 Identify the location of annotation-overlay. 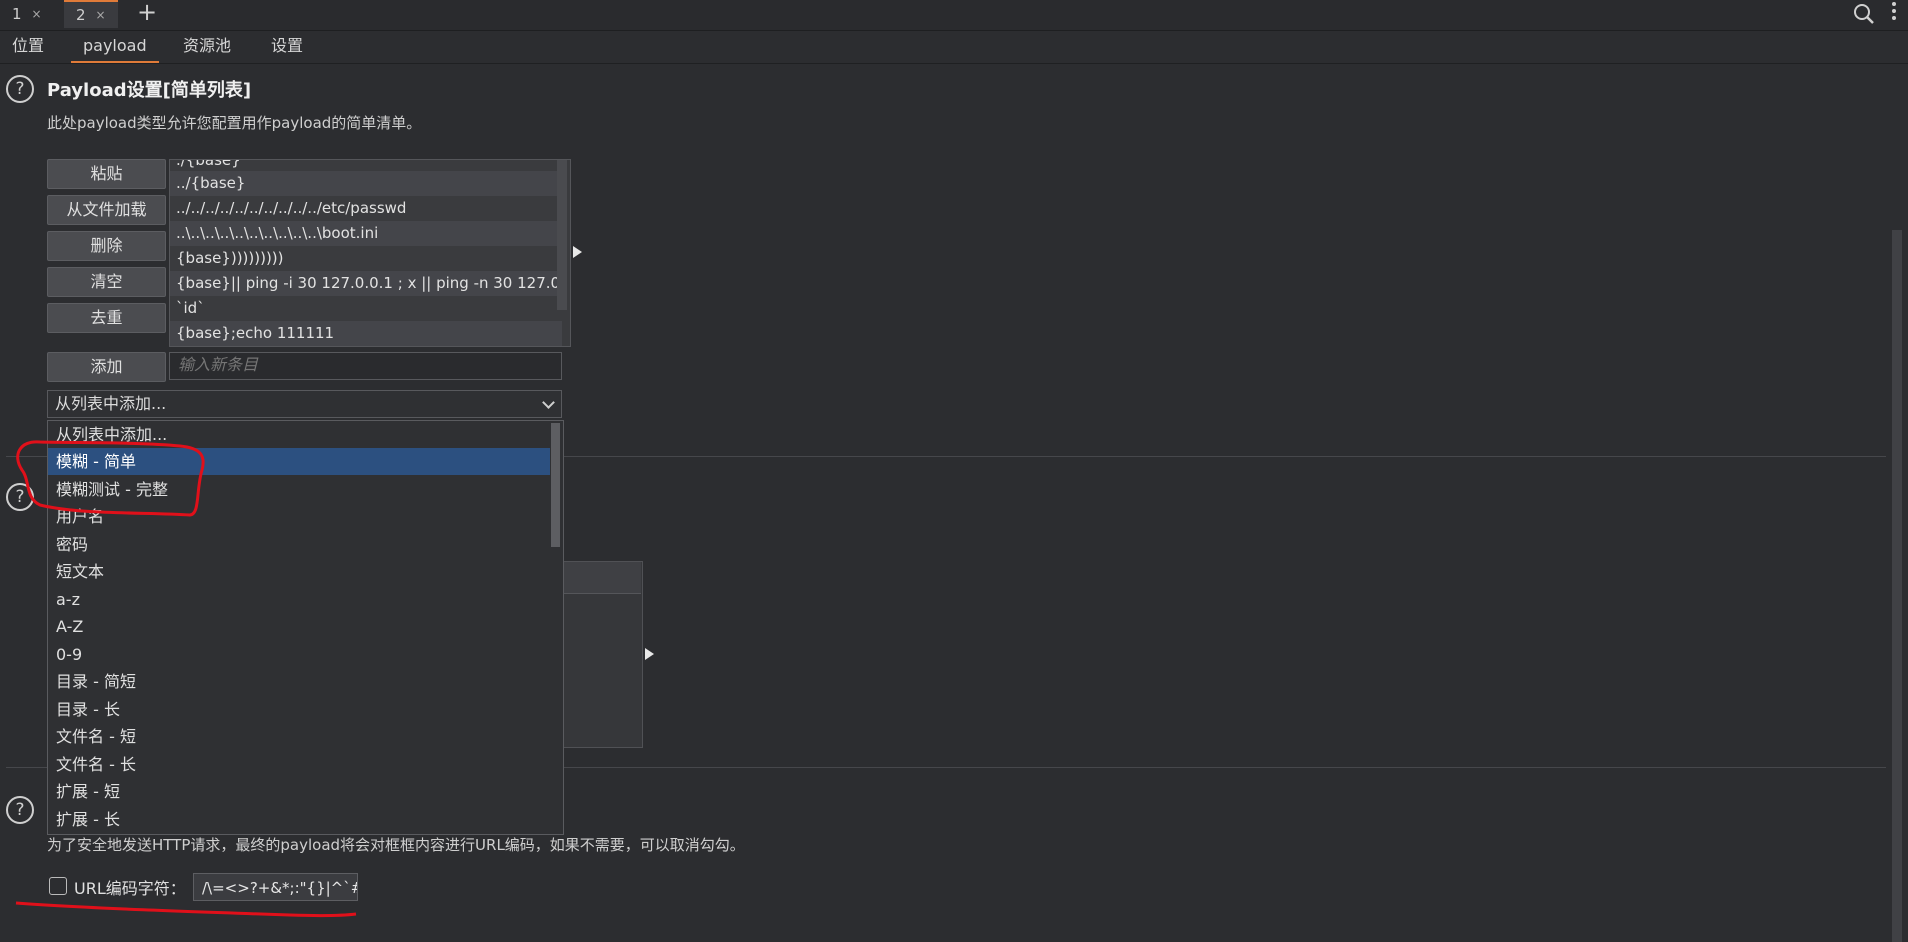
(186, 679).